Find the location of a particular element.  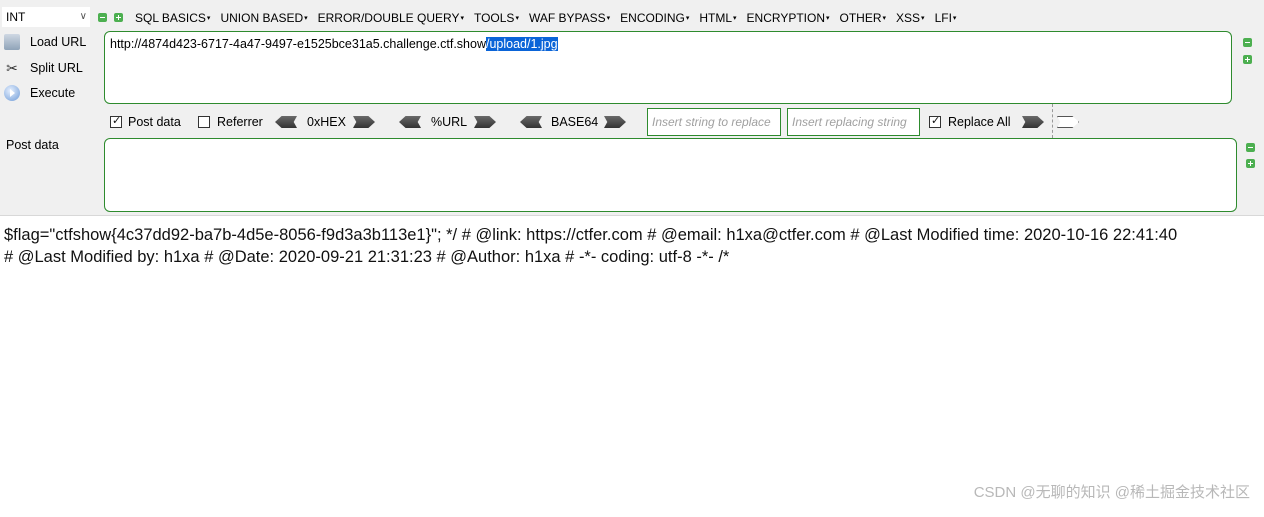

menu-label: ENCRYPTION is located at coordinates (785, 18).